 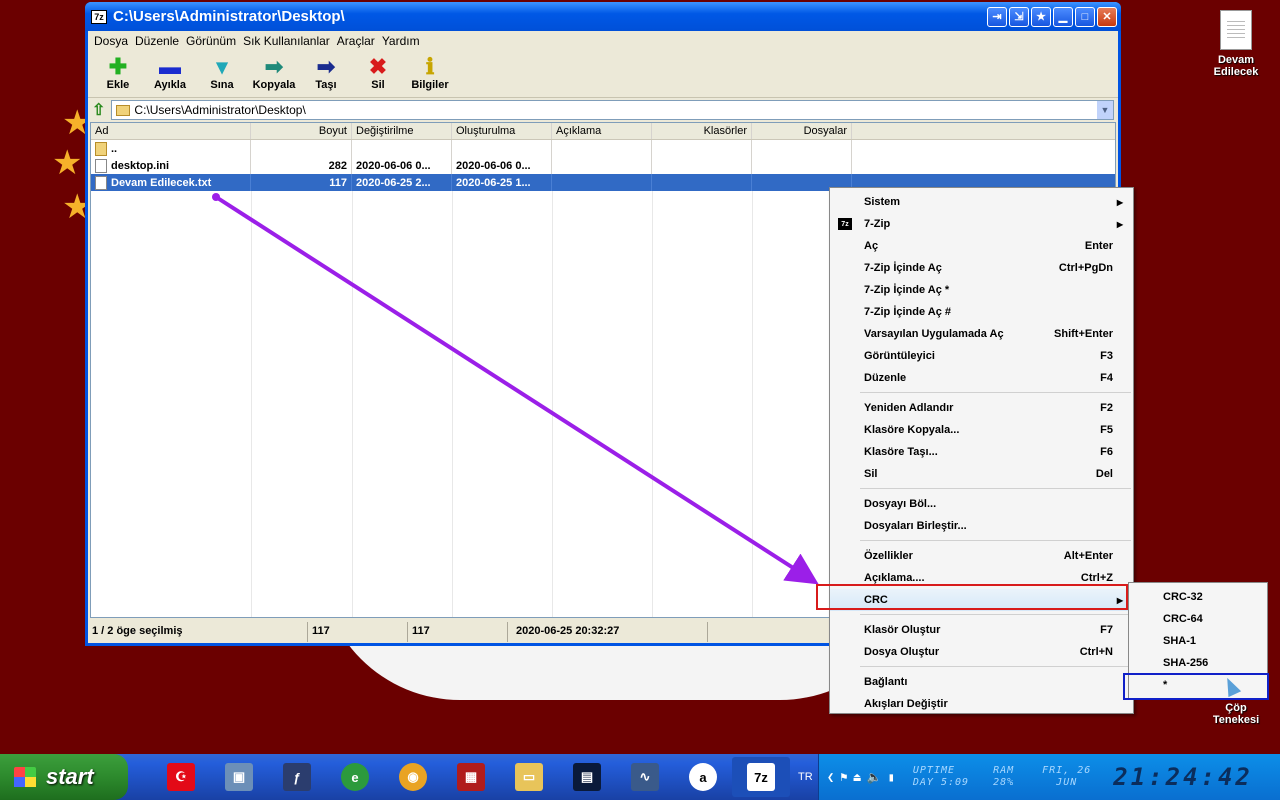 What do you see at coordinates (301, 131) in the screenshot?
I see `col-size: Boyut` at bounding box center [301, 131].